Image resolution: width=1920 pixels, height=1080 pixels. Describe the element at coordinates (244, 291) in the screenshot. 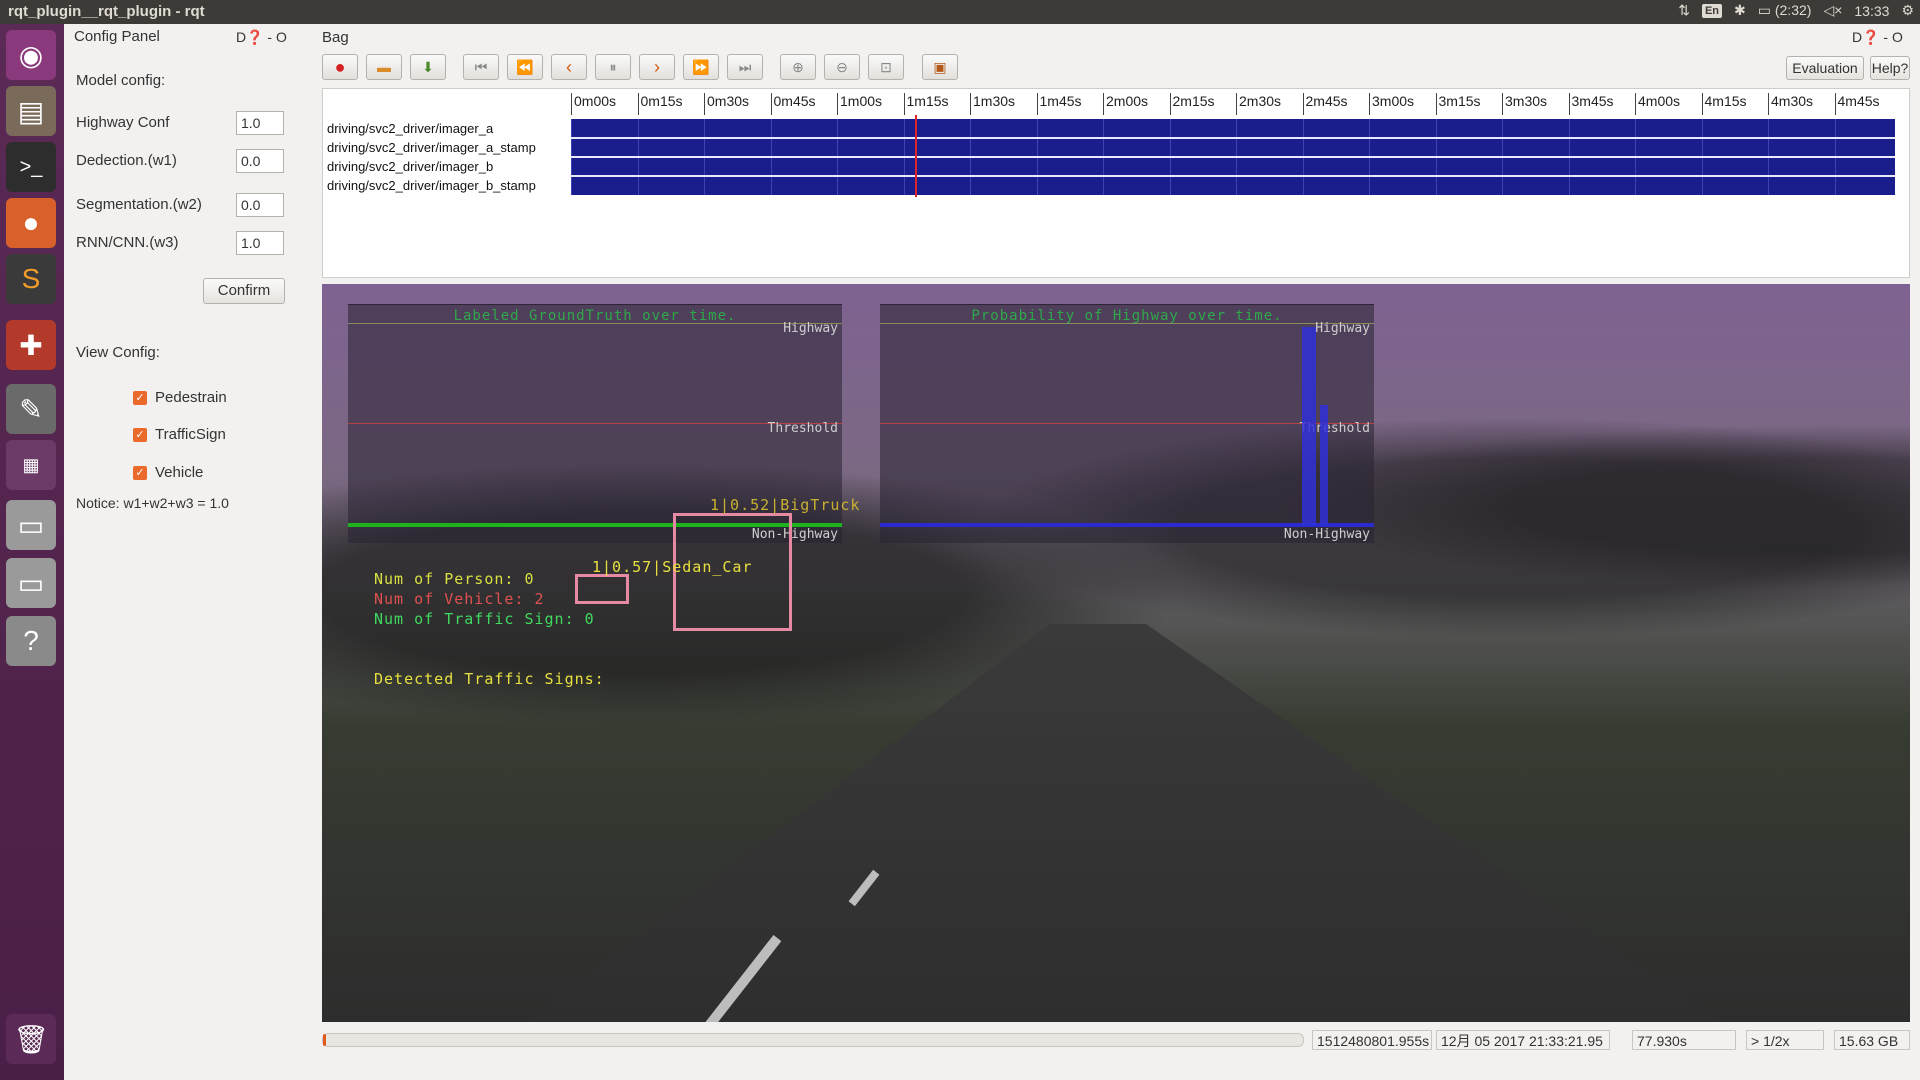

I see `confirm-button: Confirm` at that location.